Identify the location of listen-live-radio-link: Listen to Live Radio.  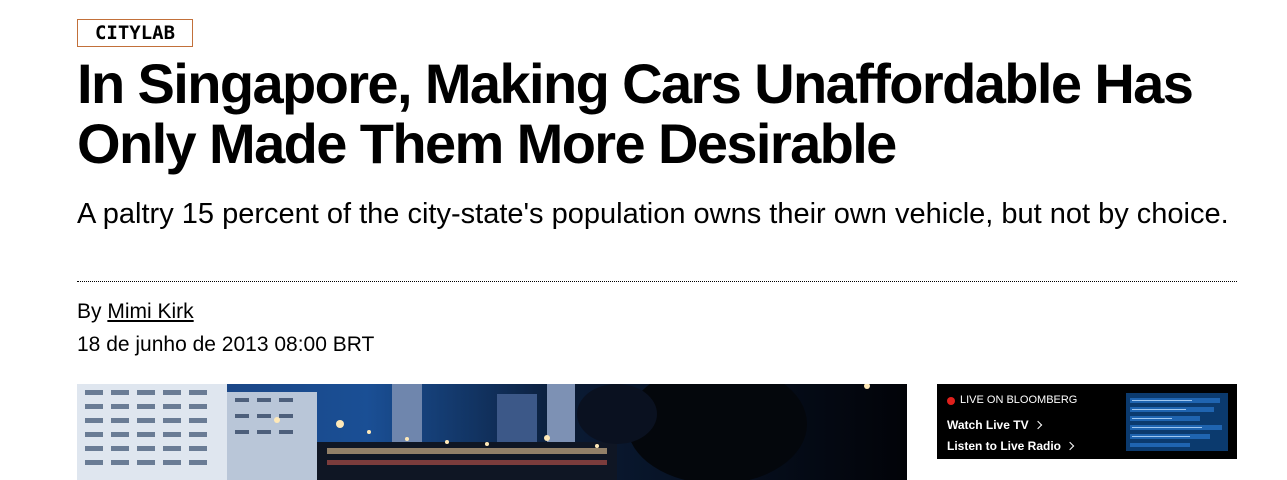
(1011, 446).